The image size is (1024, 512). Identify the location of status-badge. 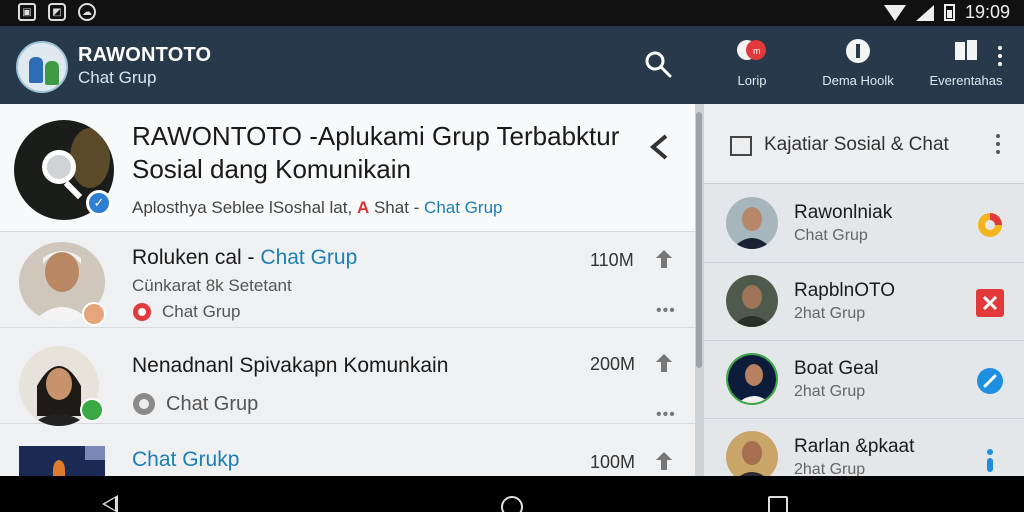
(94, 314).